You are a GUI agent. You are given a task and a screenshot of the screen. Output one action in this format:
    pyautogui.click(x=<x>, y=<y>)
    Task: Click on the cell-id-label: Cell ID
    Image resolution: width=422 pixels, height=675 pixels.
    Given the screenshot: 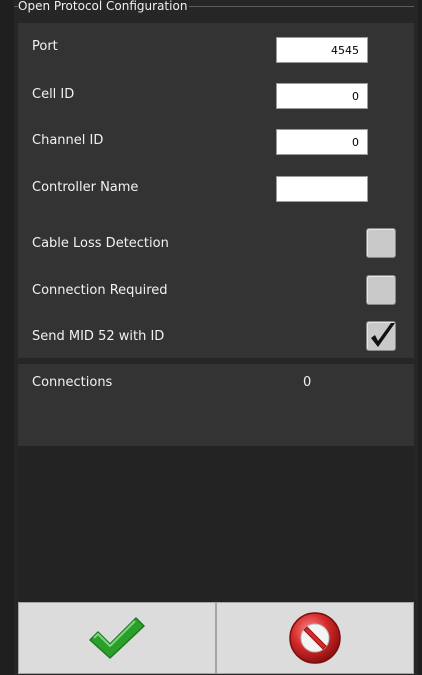 What is the action you would take?
    pyautogui.click(x=53, y=94)
    